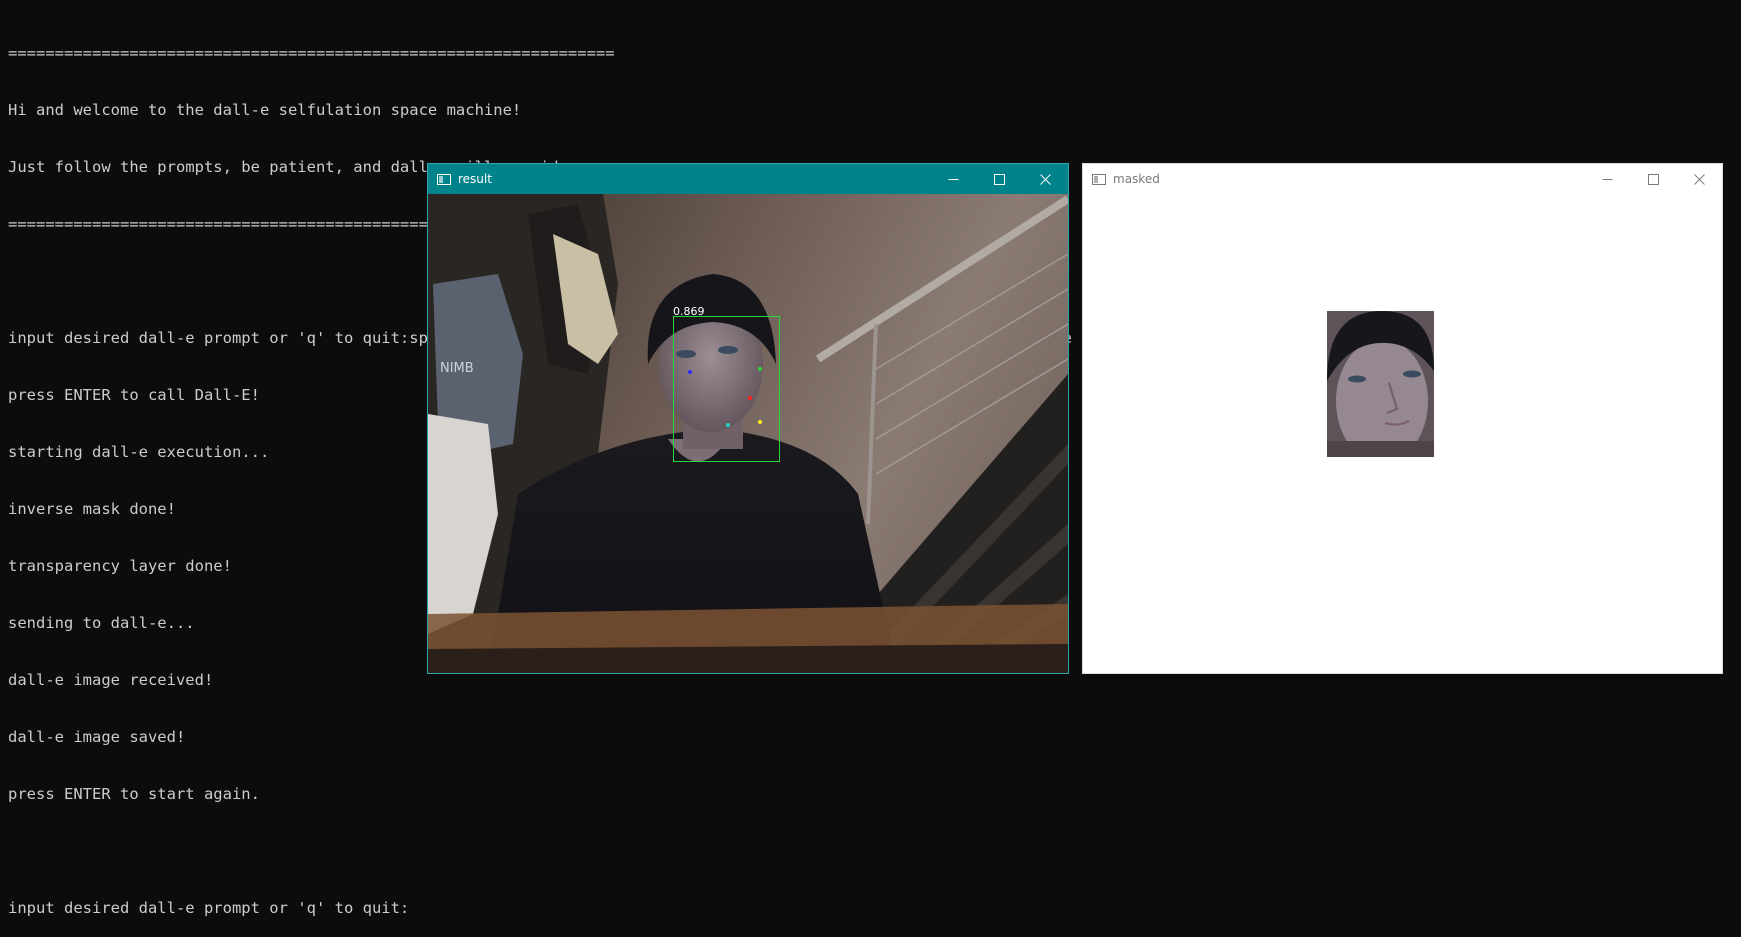  Describe the element at coordinates (1136, 179) in the screenshot. I see `window-title: masked` at that location.